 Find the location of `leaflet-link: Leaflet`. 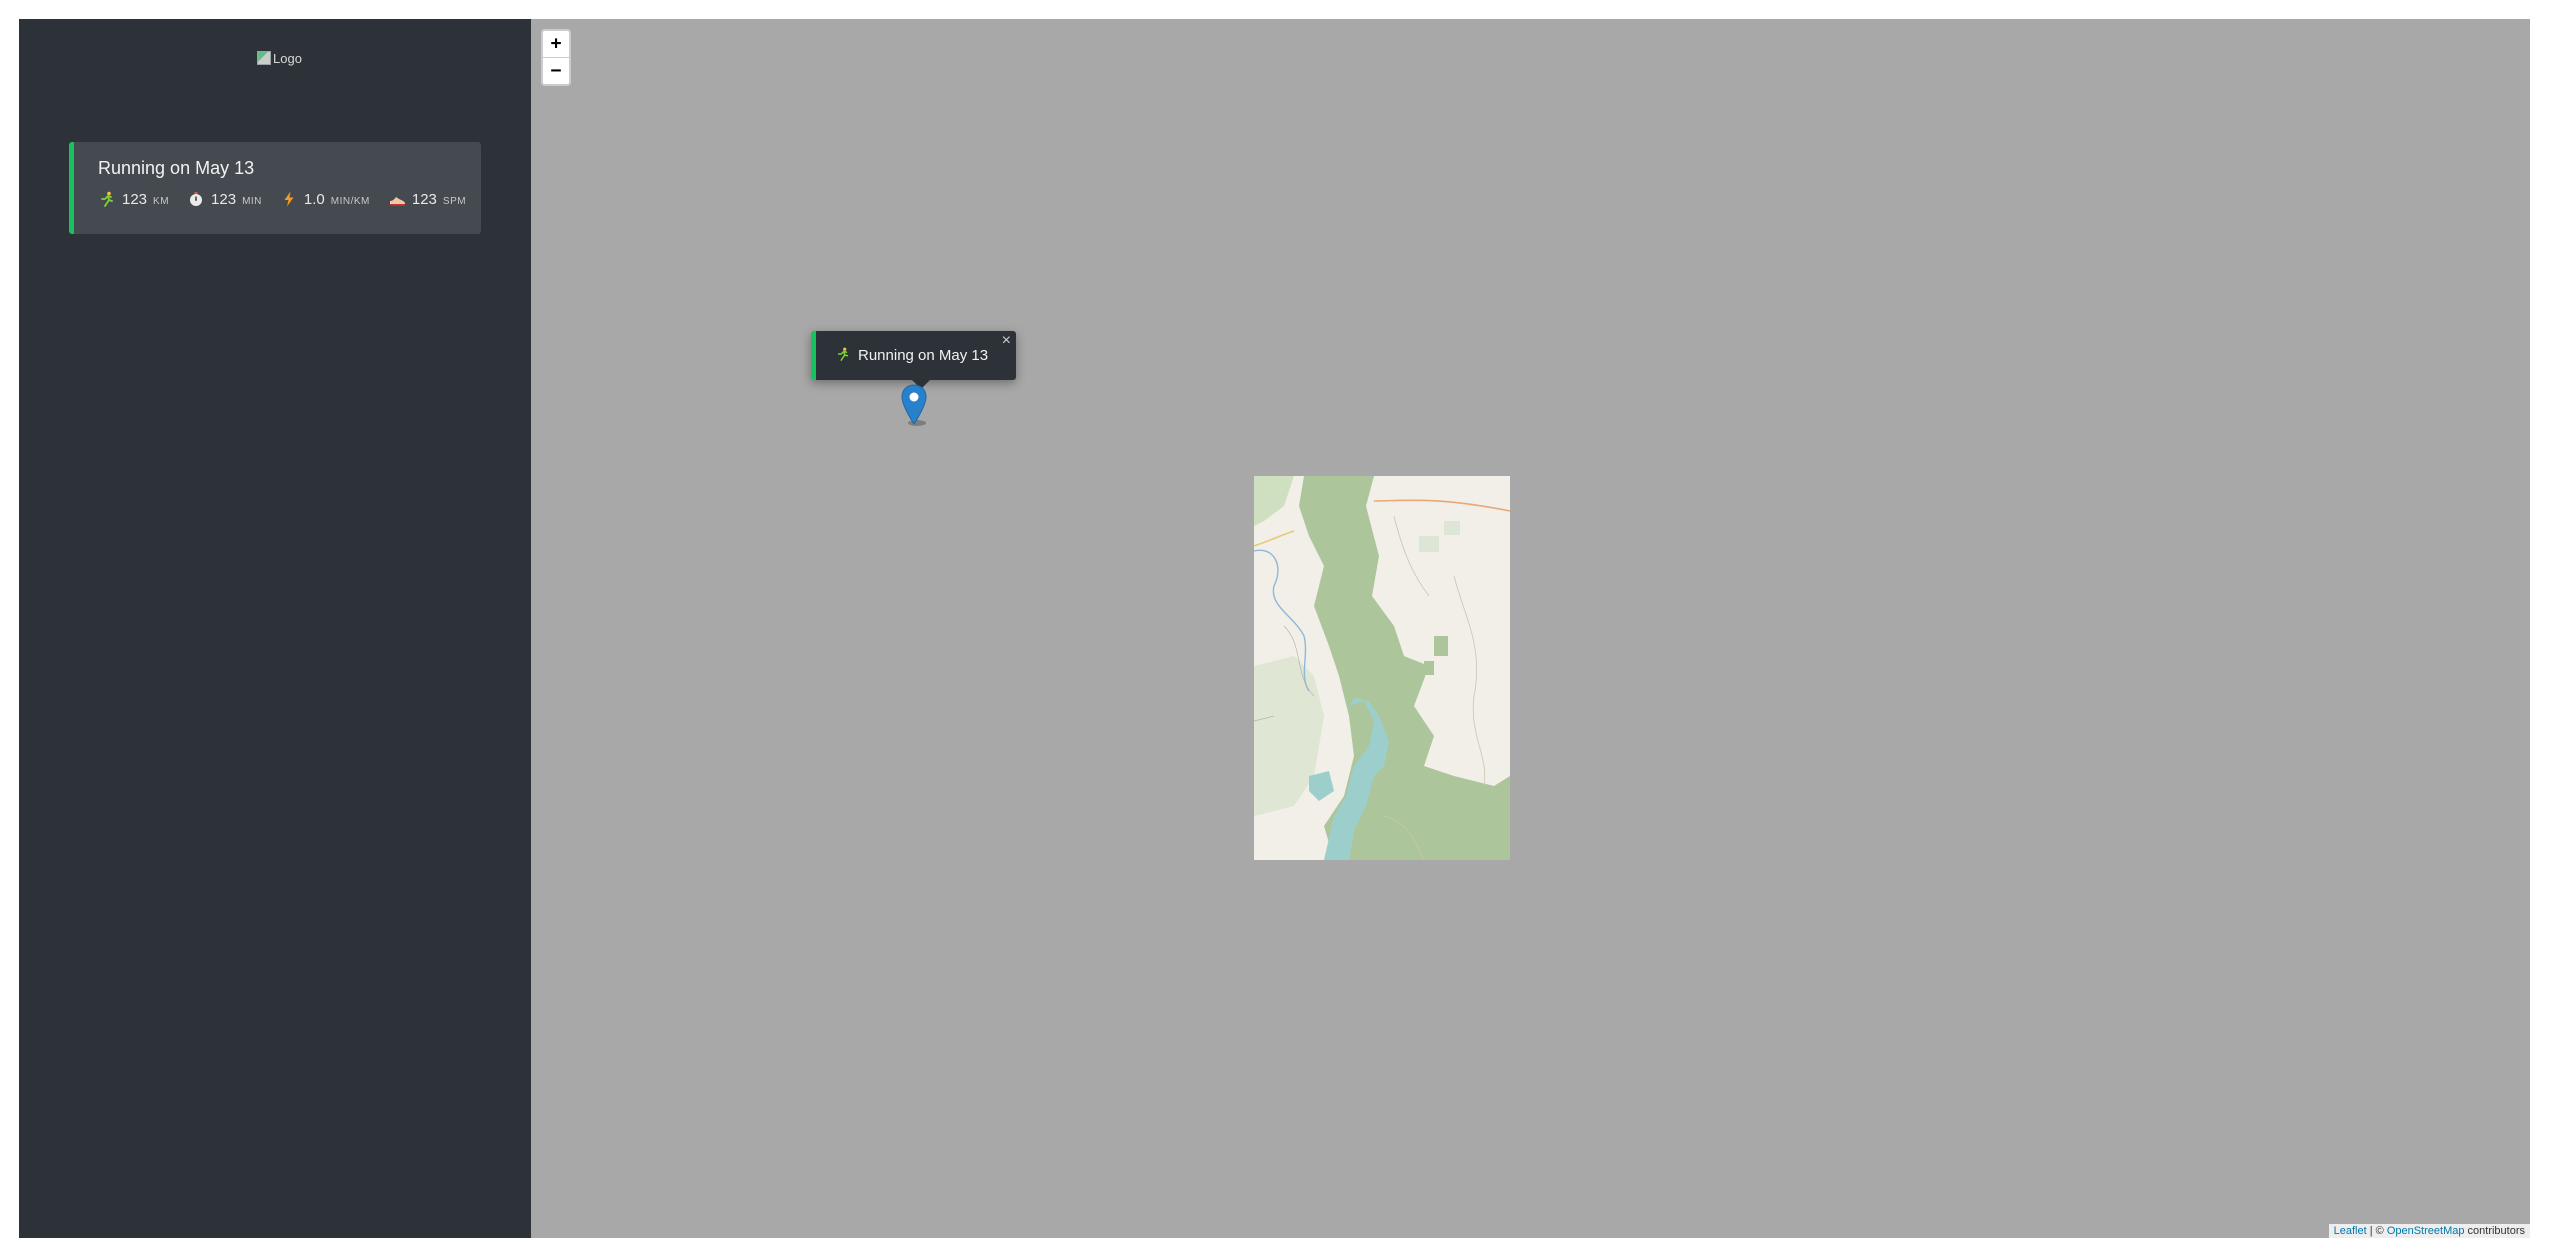

leaflet-link: Leaflet is located at coordinates (2350, 1231).